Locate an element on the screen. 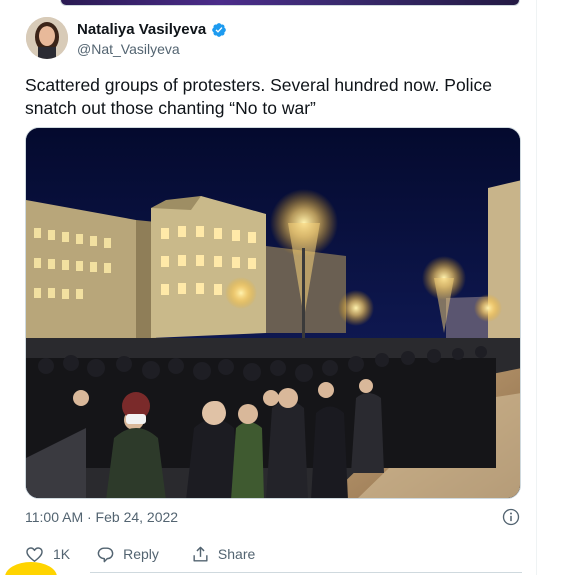 The width and height of the screenshot is (575, 575). like-button: 1K is located at coordinates (47, 554).